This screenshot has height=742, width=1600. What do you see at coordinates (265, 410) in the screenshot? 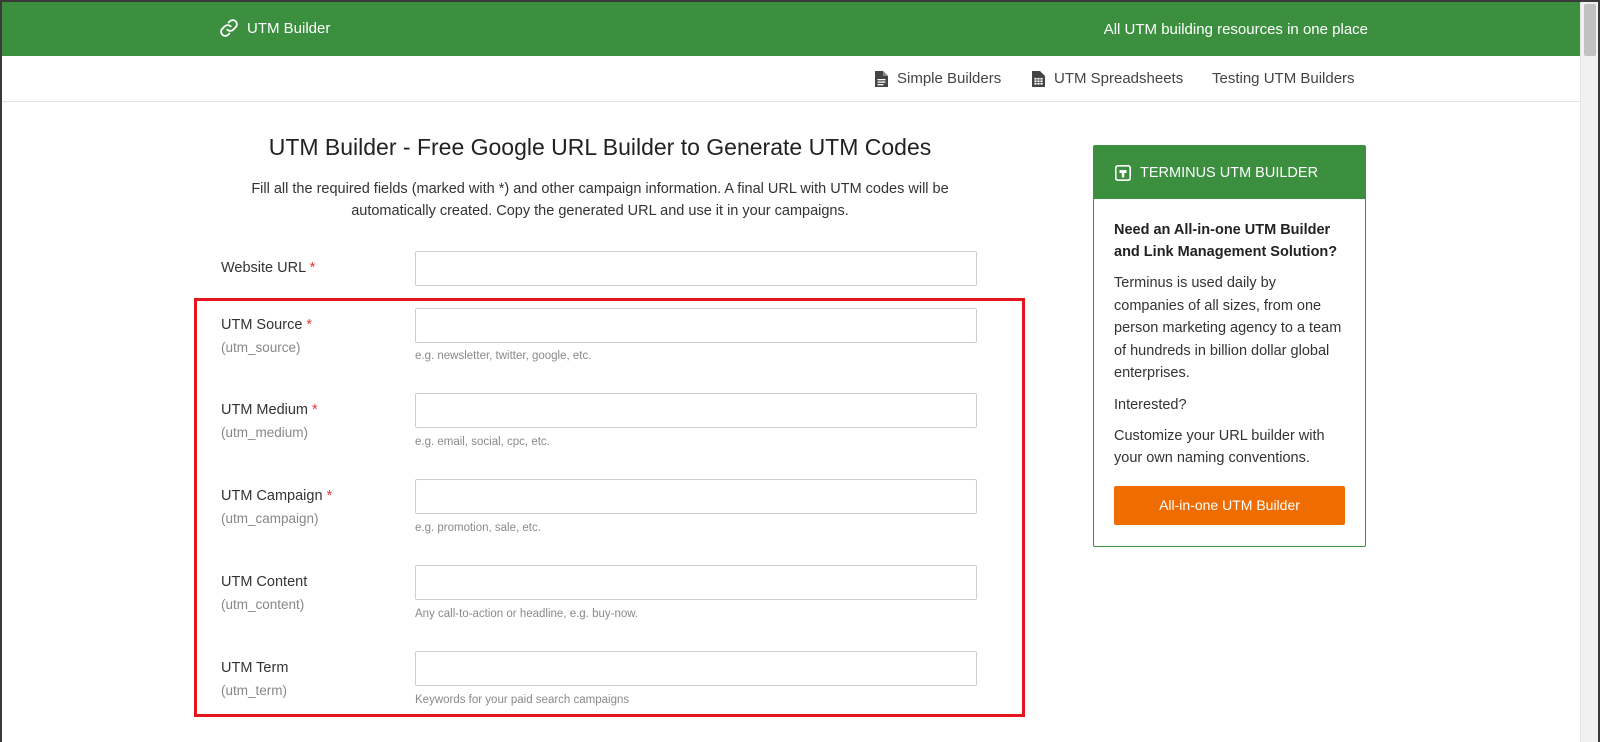
I see `label-text: UTM Medium` at bounding box center [265, 410].